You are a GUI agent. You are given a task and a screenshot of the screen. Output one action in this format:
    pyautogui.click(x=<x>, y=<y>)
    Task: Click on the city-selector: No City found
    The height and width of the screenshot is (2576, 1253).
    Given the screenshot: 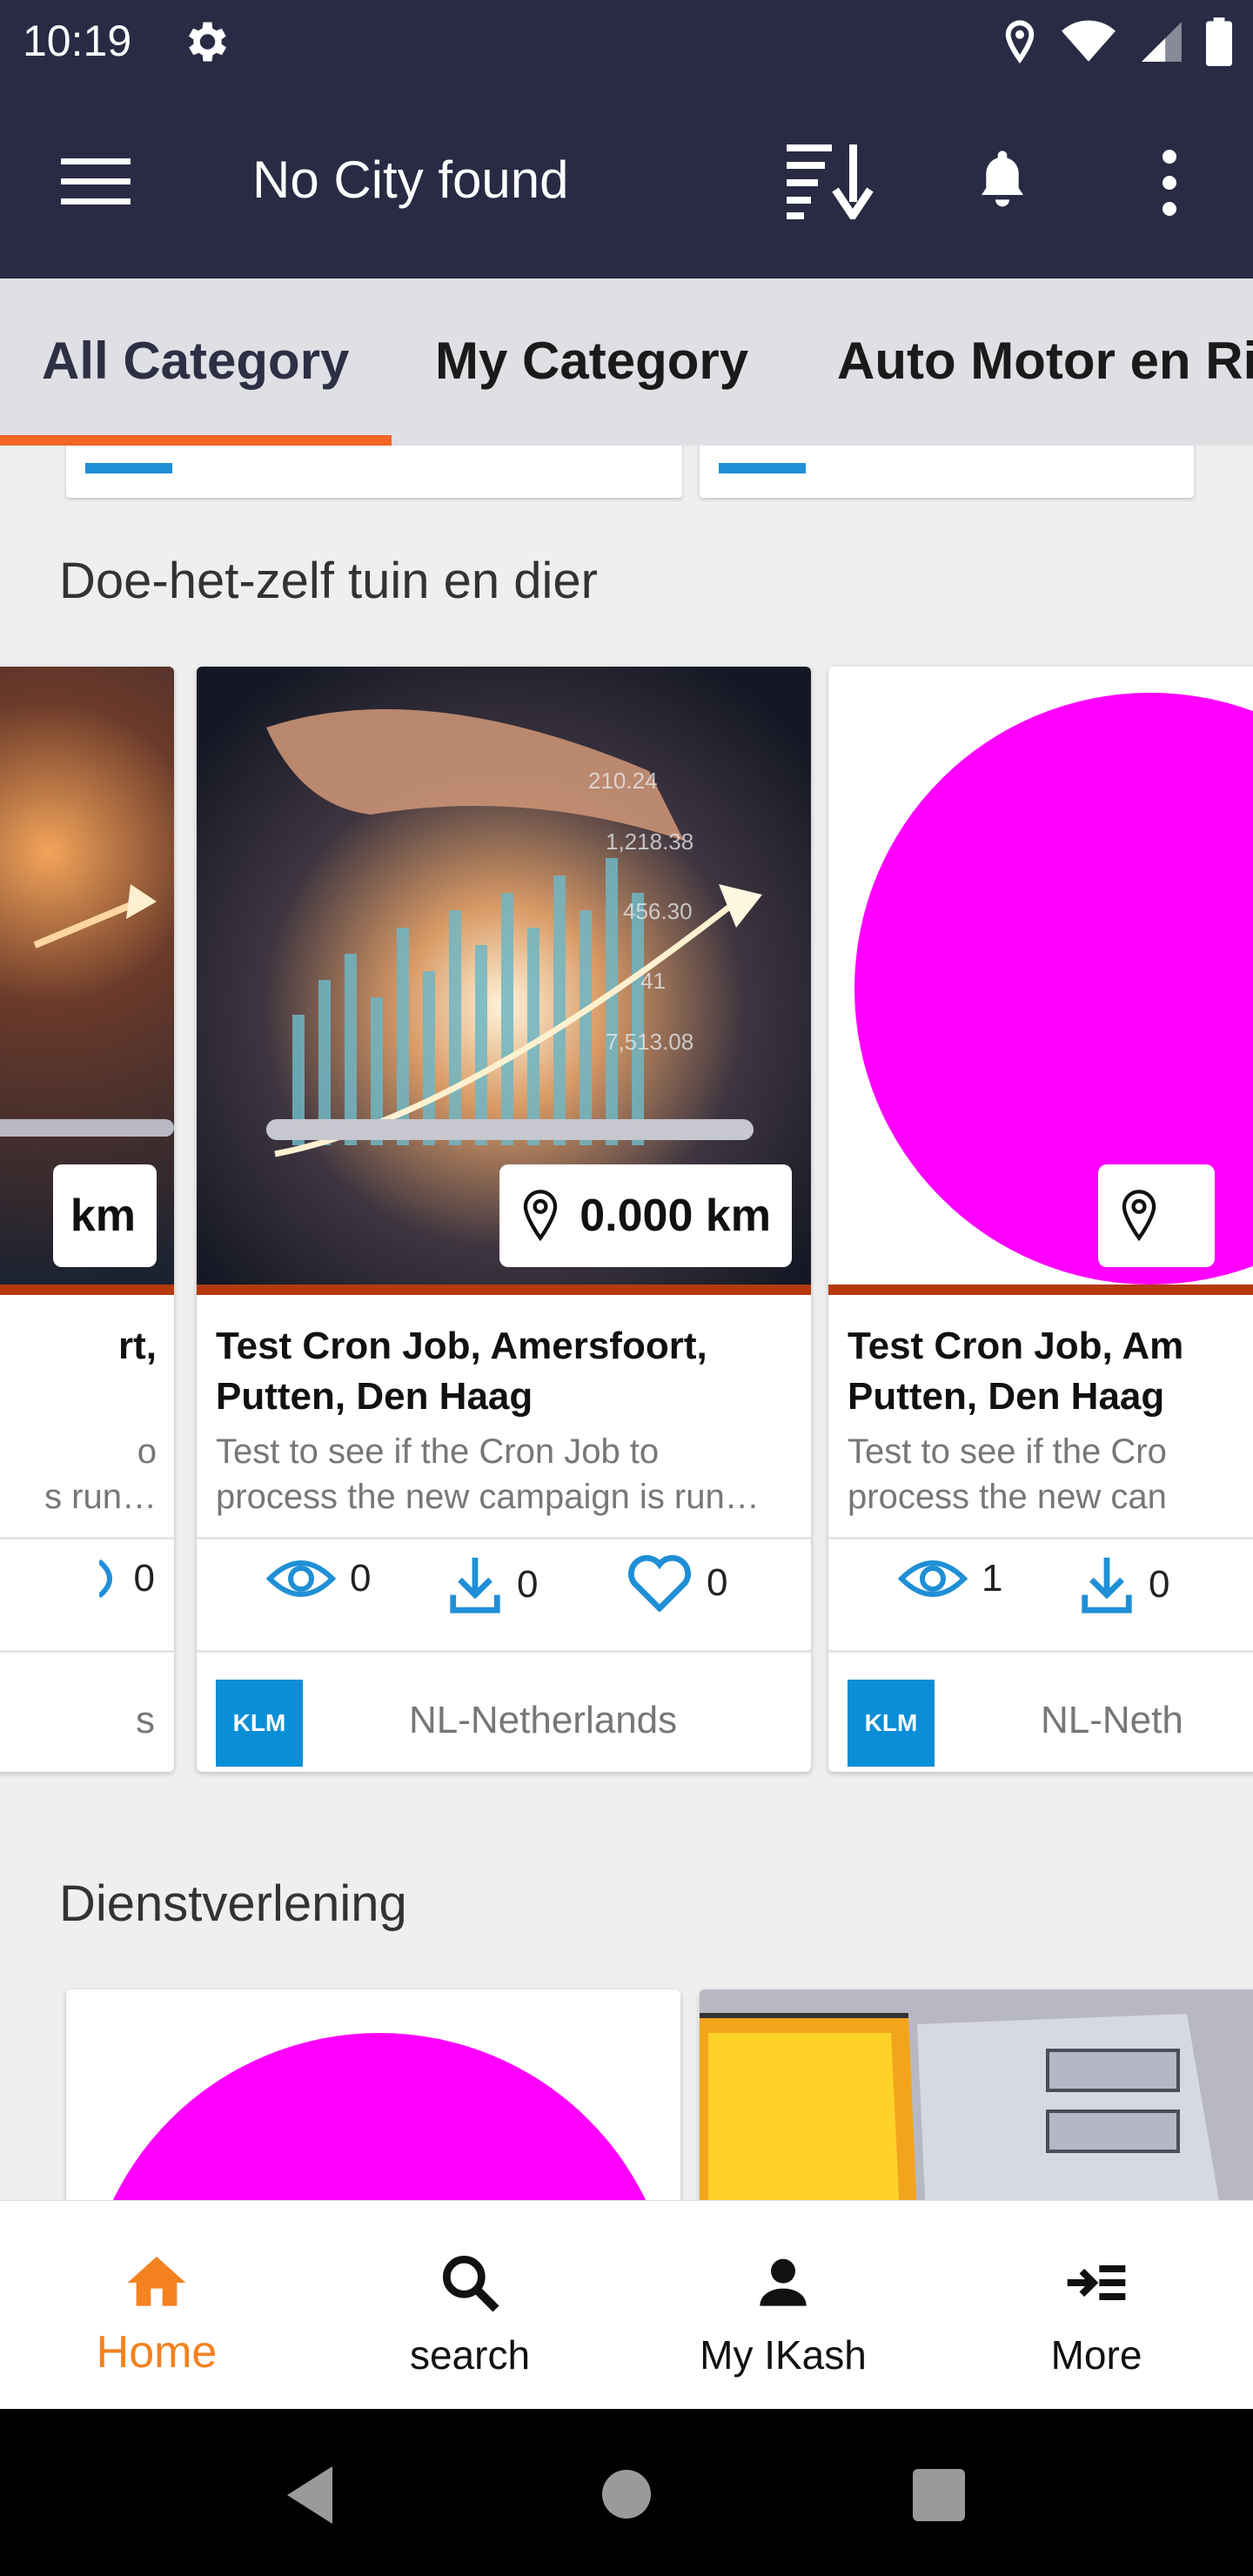 What is the action you would take?
    pyautogui.click(x=410, y=180)
    